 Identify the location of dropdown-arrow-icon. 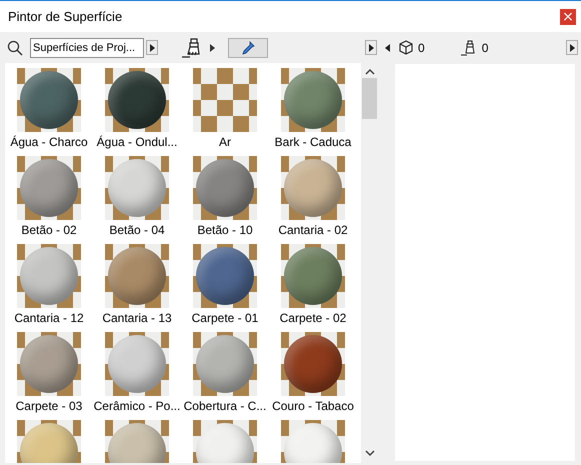
(212, 48).